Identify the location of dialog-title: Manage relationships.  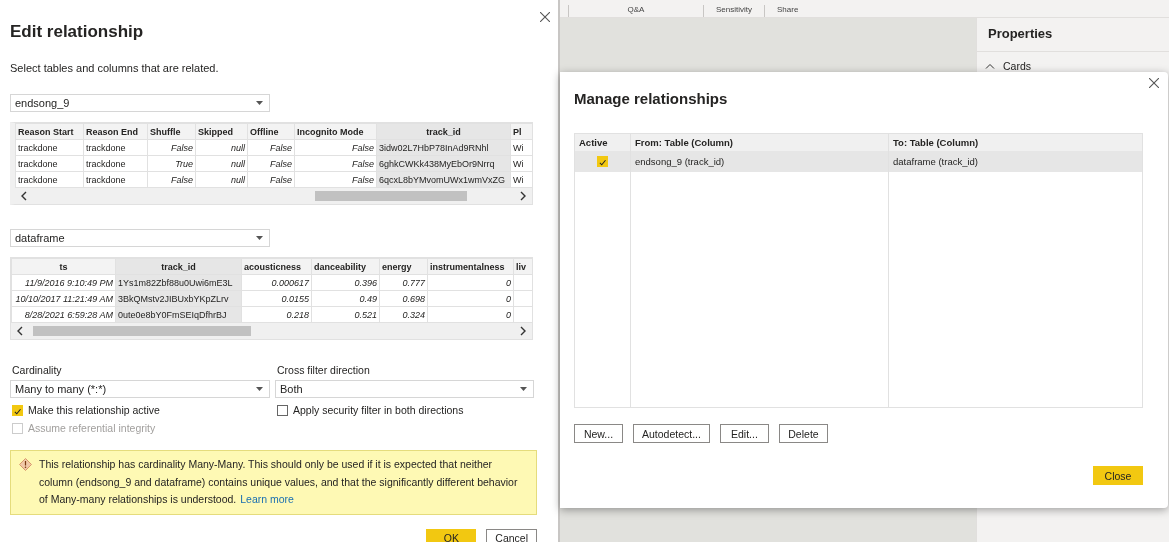
(651, 98).